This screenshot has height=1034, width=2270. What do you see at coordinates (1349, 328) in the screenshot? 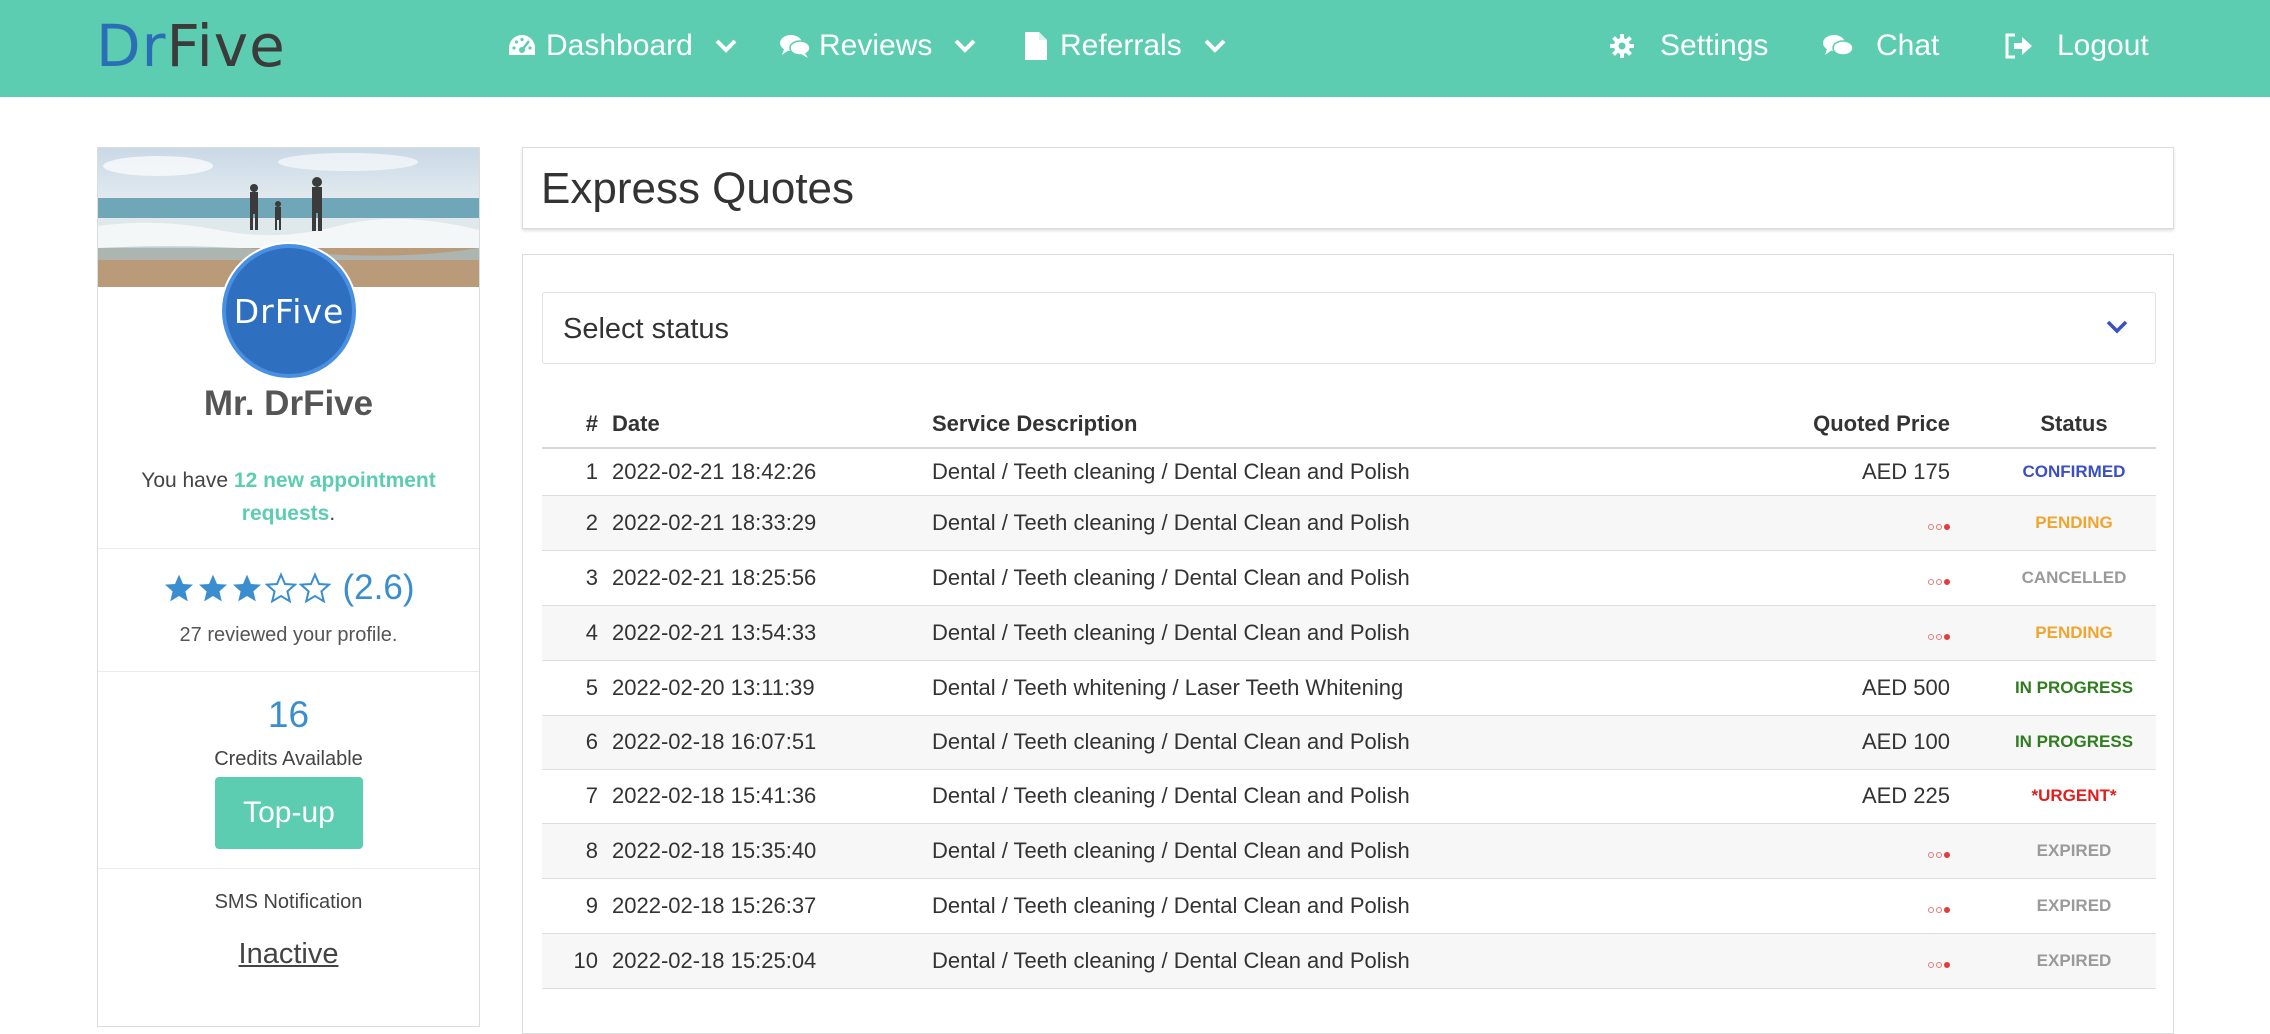
I see `status-select: Select status` at bounding box center [1349, 328].